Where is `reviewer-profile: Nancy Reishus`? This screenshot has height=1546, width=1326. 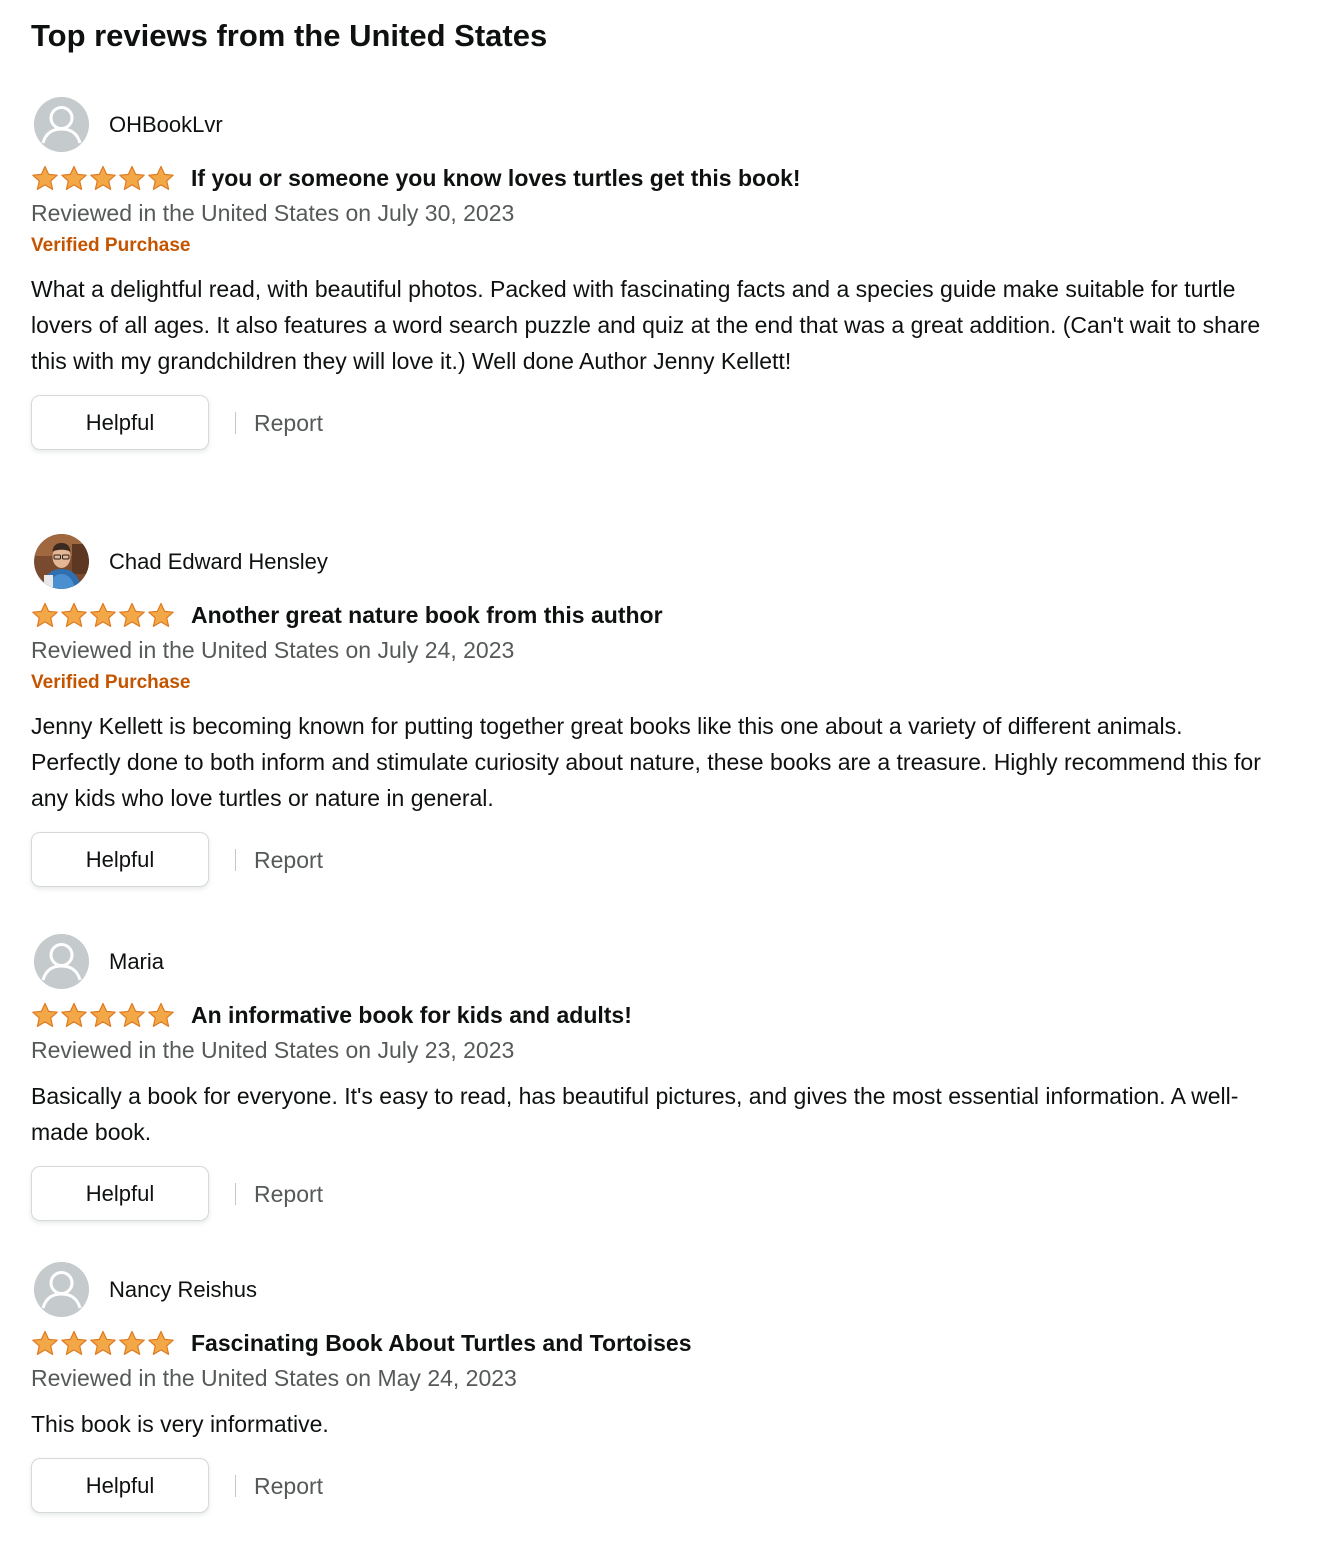
reviewer-profile: Nancy Reishus is located at coordinates (666, 1290).